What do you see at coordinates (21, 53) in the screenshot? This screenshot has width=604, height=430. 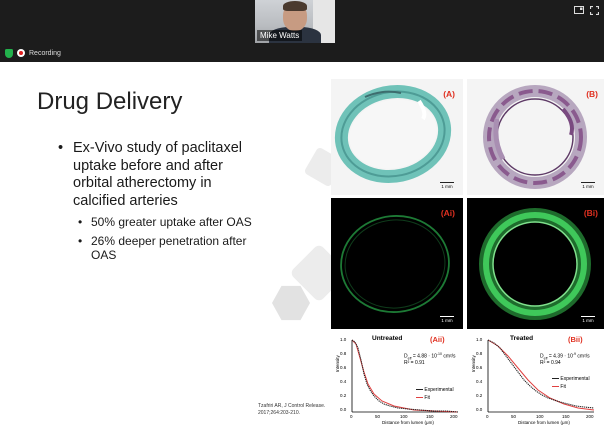 I see `recording-icon` at bounding box center [21, 53].